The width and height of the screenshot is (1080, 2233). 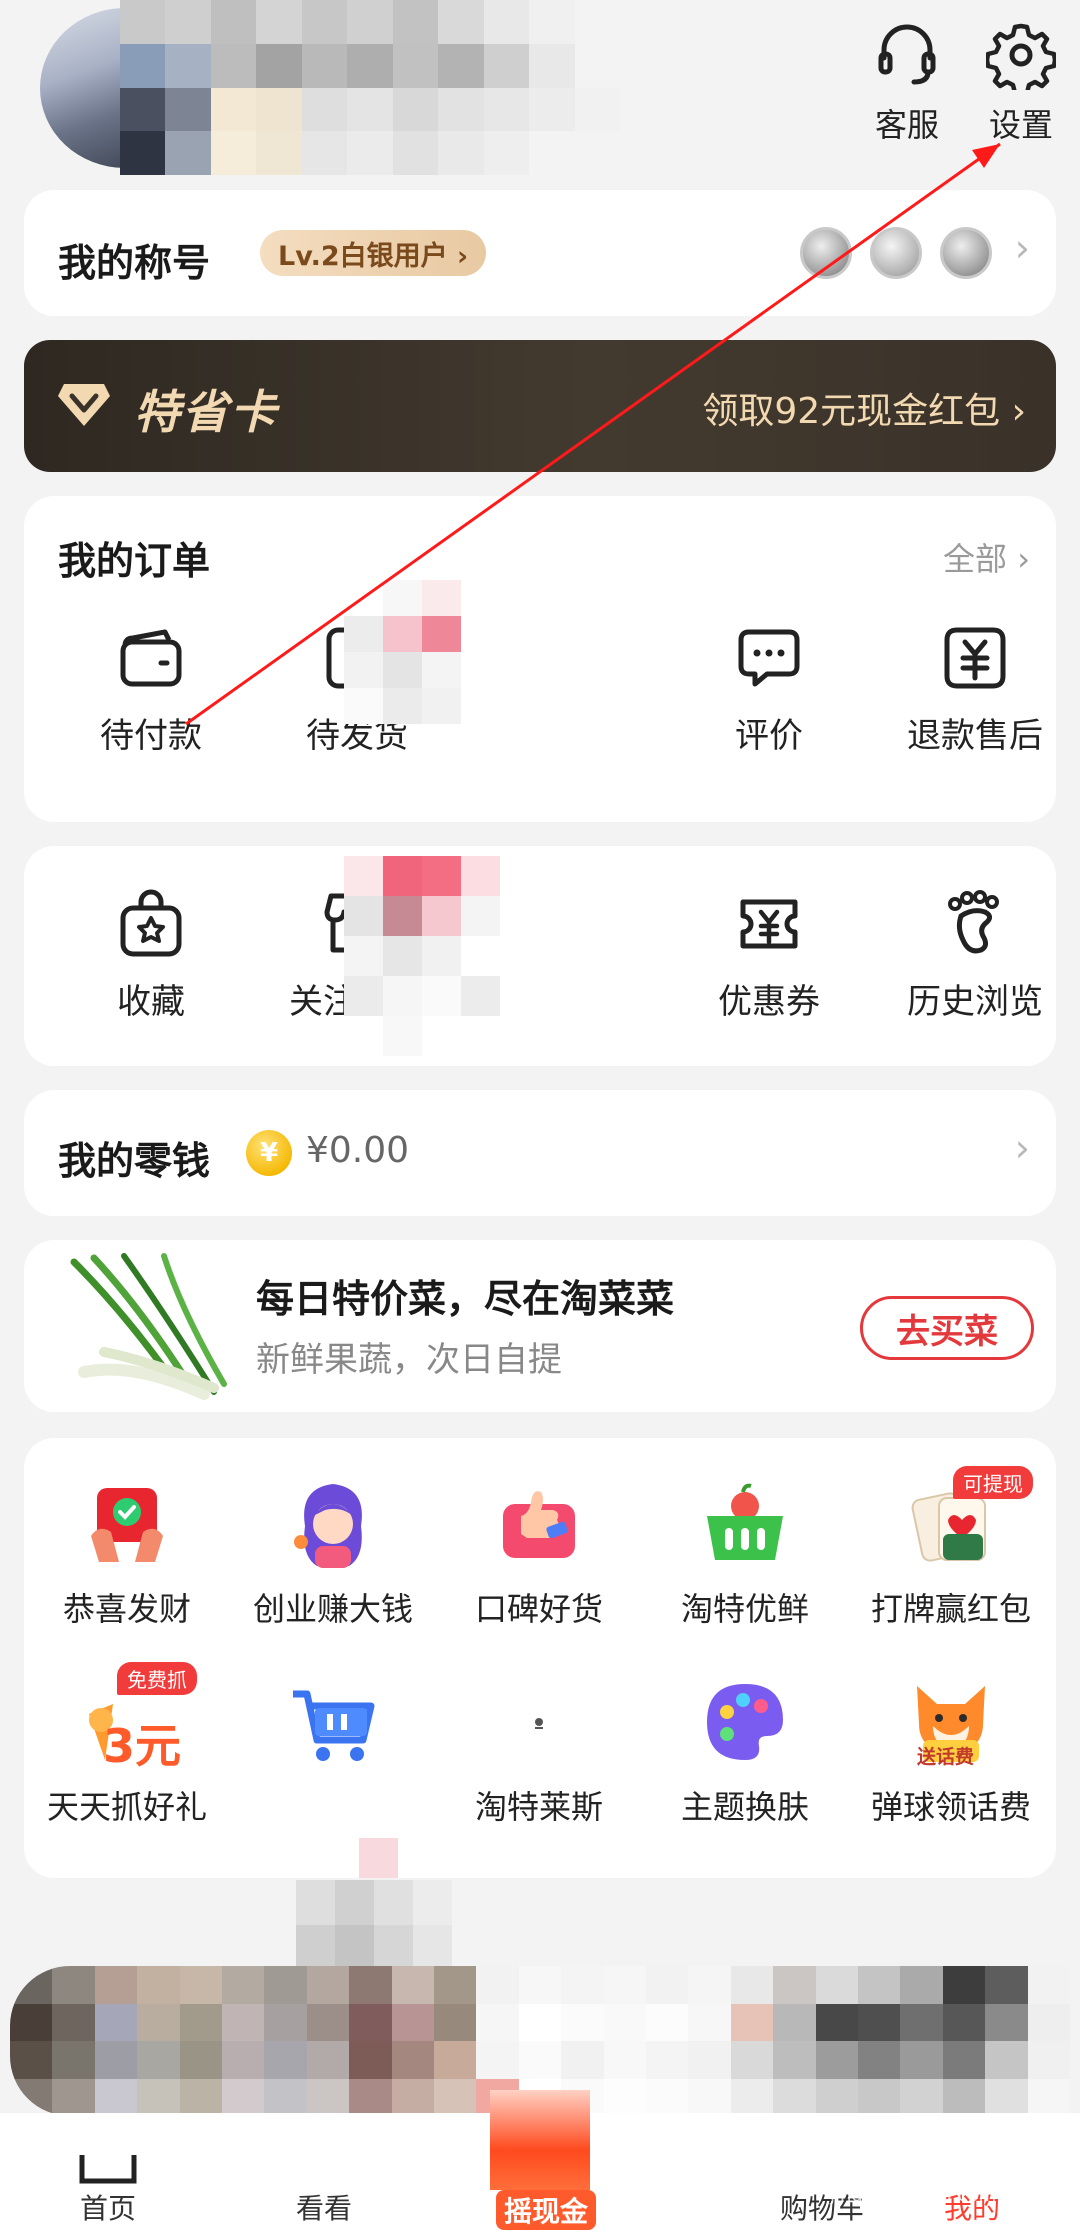 What do you see at coordinates (107, 2208) in the screenshot?
I see `nav-label: 首页` at bounding box center [107, 2208].